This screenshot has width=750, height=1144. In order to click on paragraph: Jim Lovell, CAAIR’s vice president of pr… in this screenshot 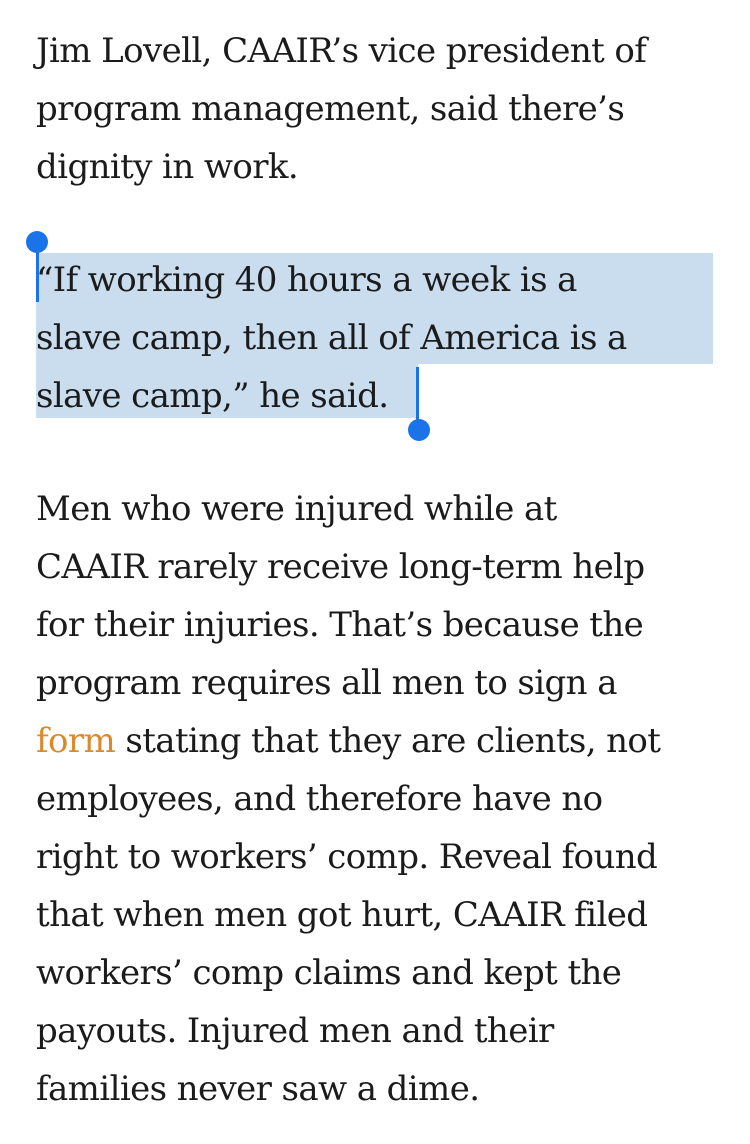, I will do `click(381, 109)`.